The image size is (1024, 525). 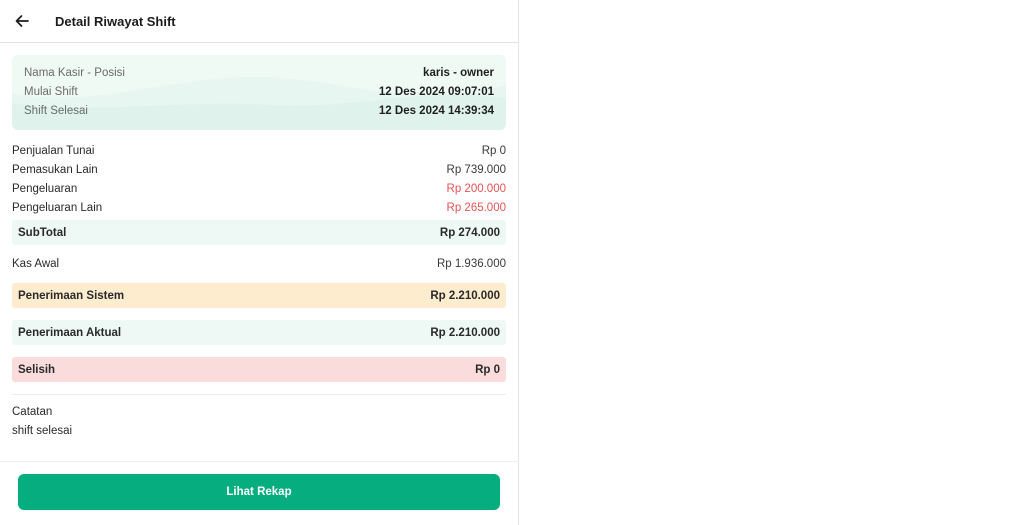 What do you see at coordinates (259, 169) in the screenshot?
I see `row-other-income: Pemasukan Lain Rp 739.000` at bounding box center [259, 169].